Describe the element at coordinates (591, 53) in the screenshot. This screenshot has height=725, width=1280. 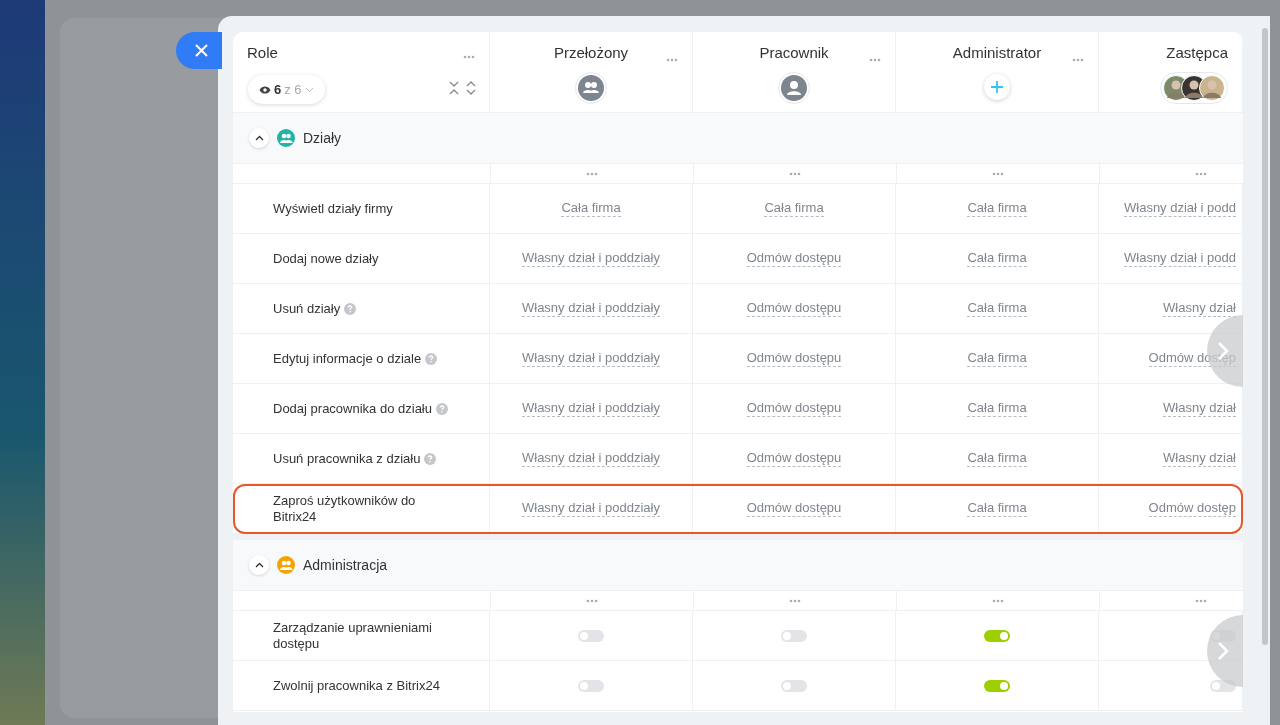
I see `column-title: Przełożony` at that location.